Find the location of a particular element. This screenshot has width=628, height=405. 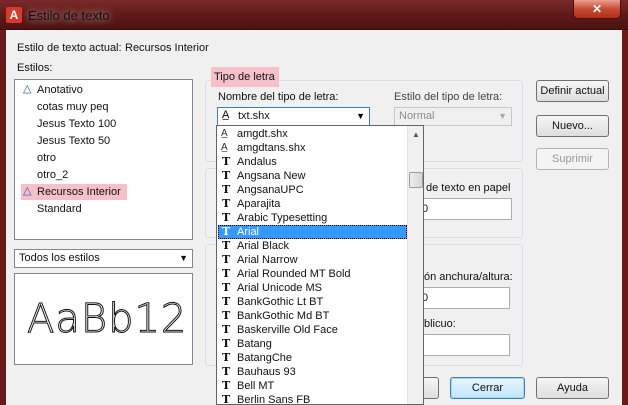

font-group-label: Tipo de letra is located at coordinates (245, 77).